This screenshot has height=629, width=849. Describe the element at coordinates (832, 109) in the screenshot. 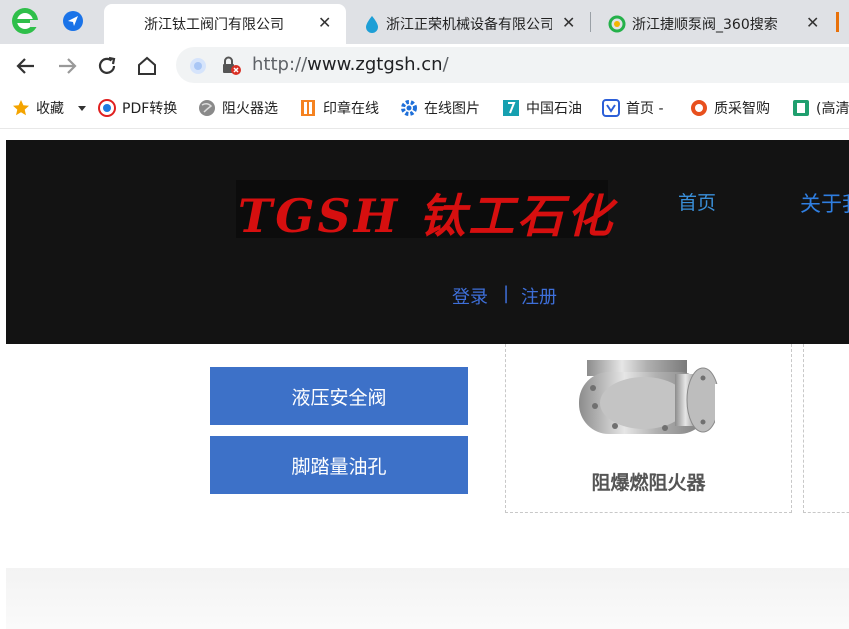

I see `bookmark-label: (高清` at that location.